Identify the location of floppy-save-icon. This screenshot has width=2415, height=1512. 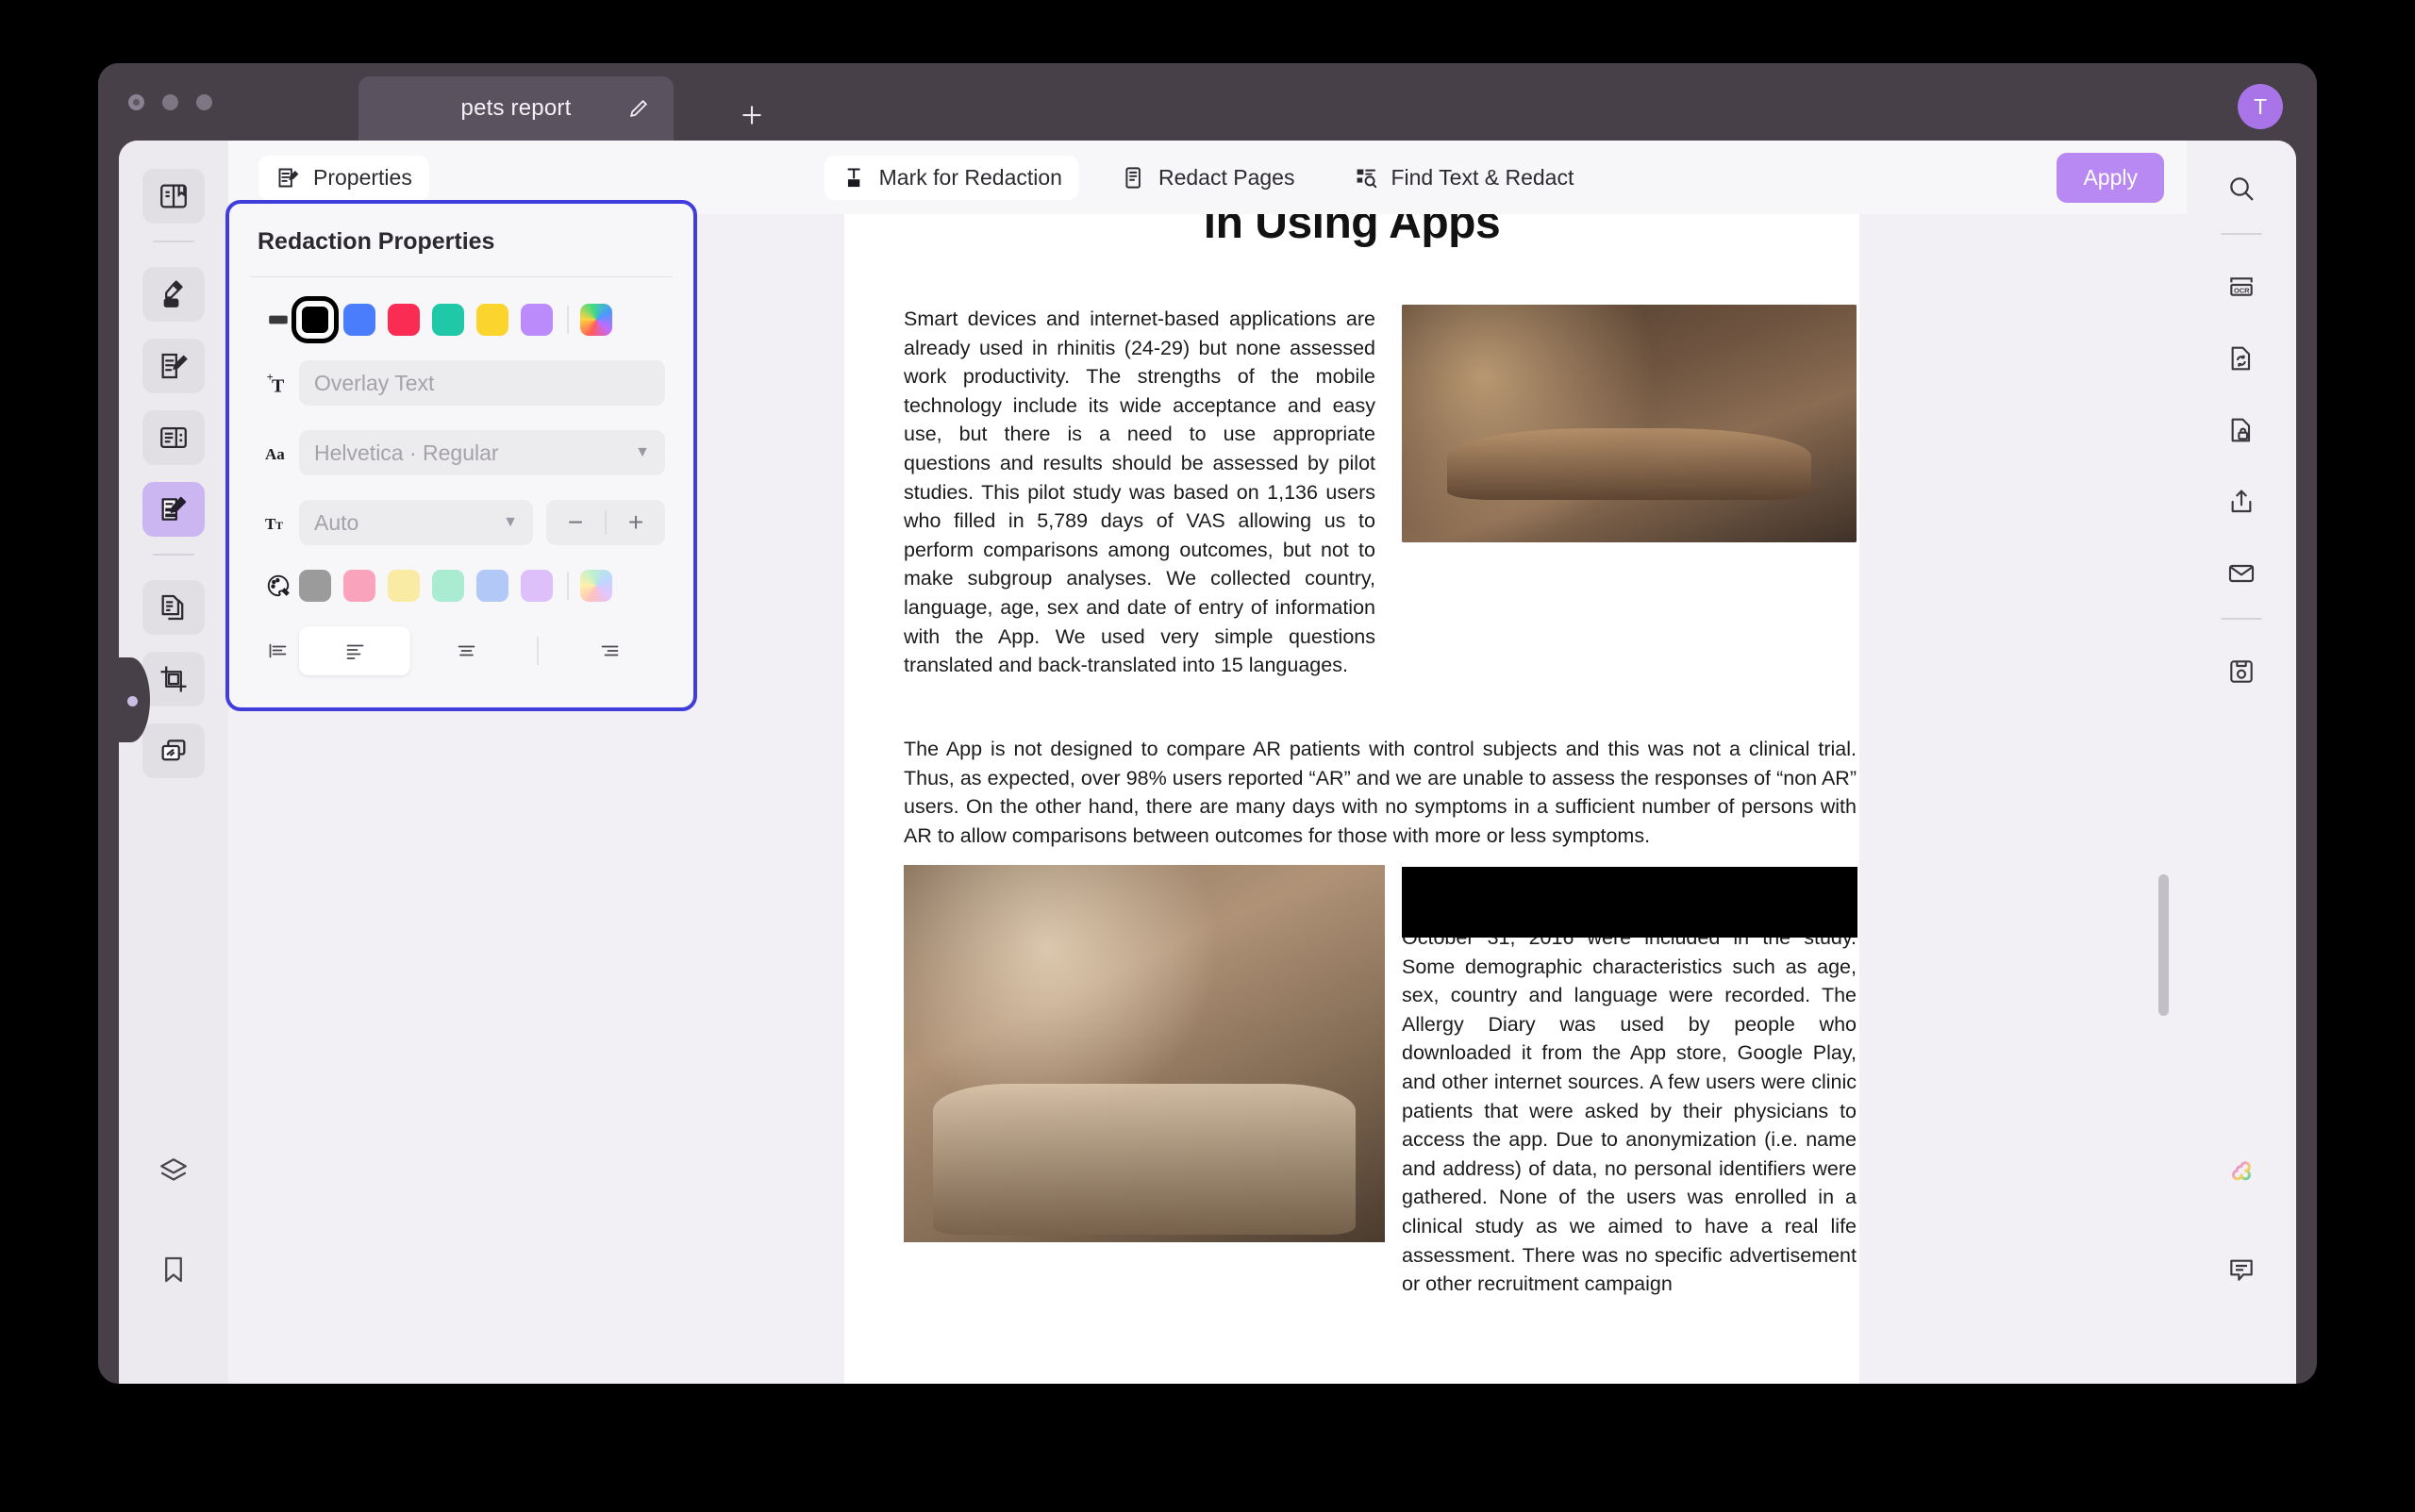
(2241, 671).